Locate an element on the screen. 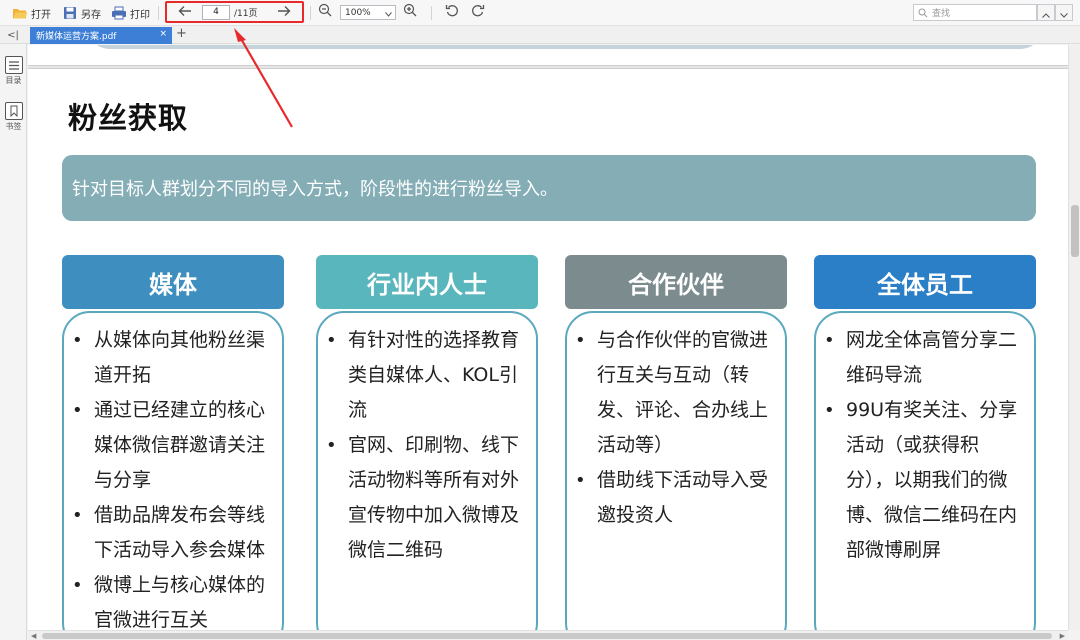 Image resolution: width=1080 pixels, height=640 pixels. zoom-out-icon is located at coordinates (325, 11).